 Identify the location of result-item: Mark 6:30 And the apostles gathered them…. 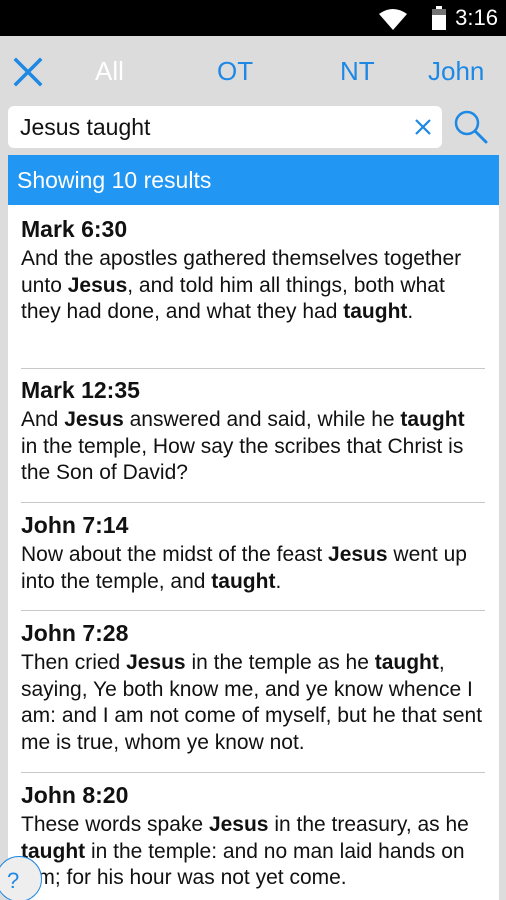
(253, 271).